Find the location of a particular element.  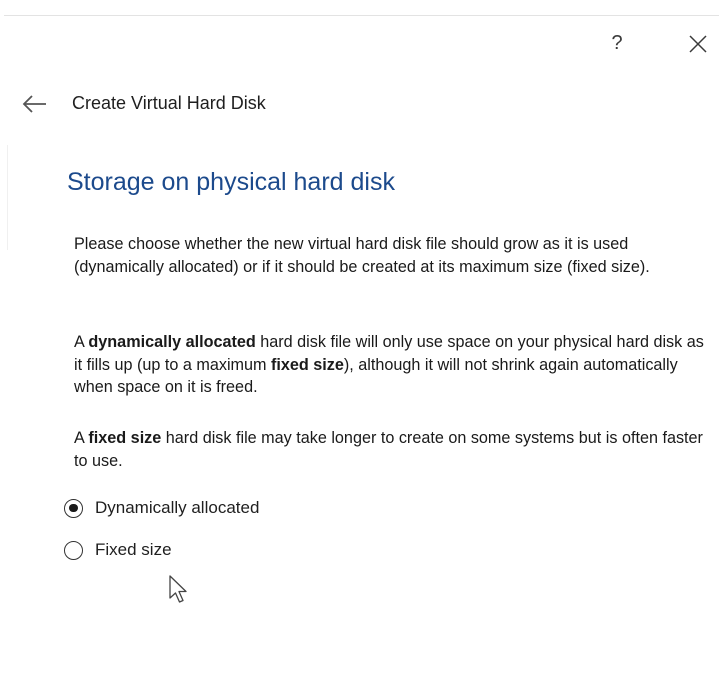

radio-dynamically-allocated: Dynamically allocated is located at coordinates (161, 508).